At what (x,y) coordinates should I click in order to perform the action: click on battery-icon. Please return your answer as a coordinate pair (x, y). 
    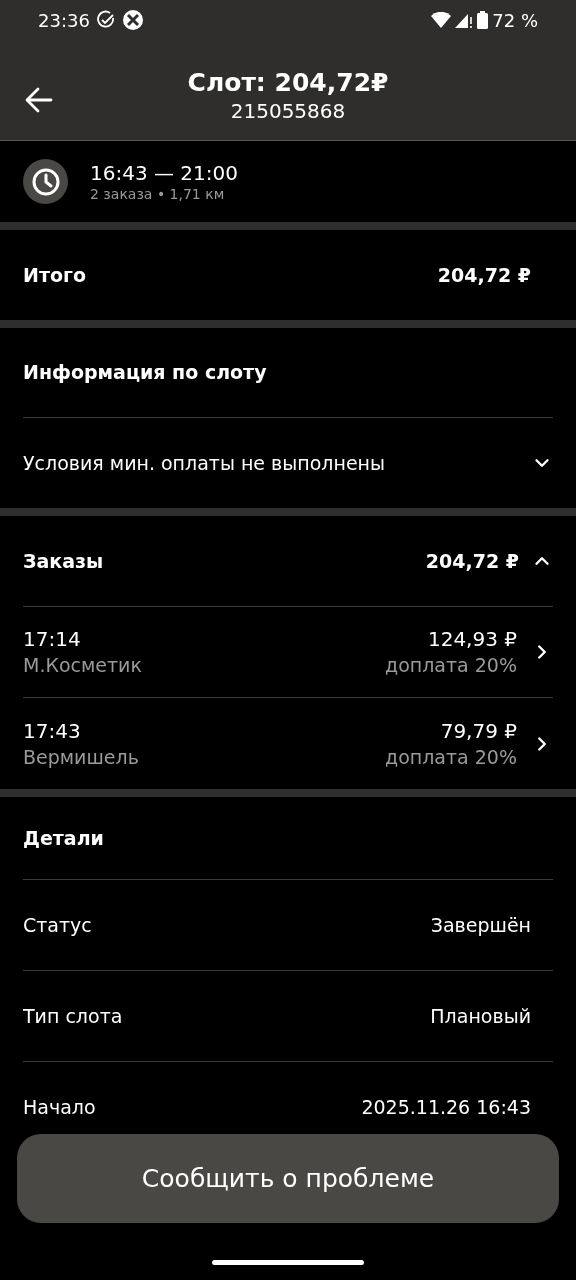
    Looking at the image, I should click on (483, 20).